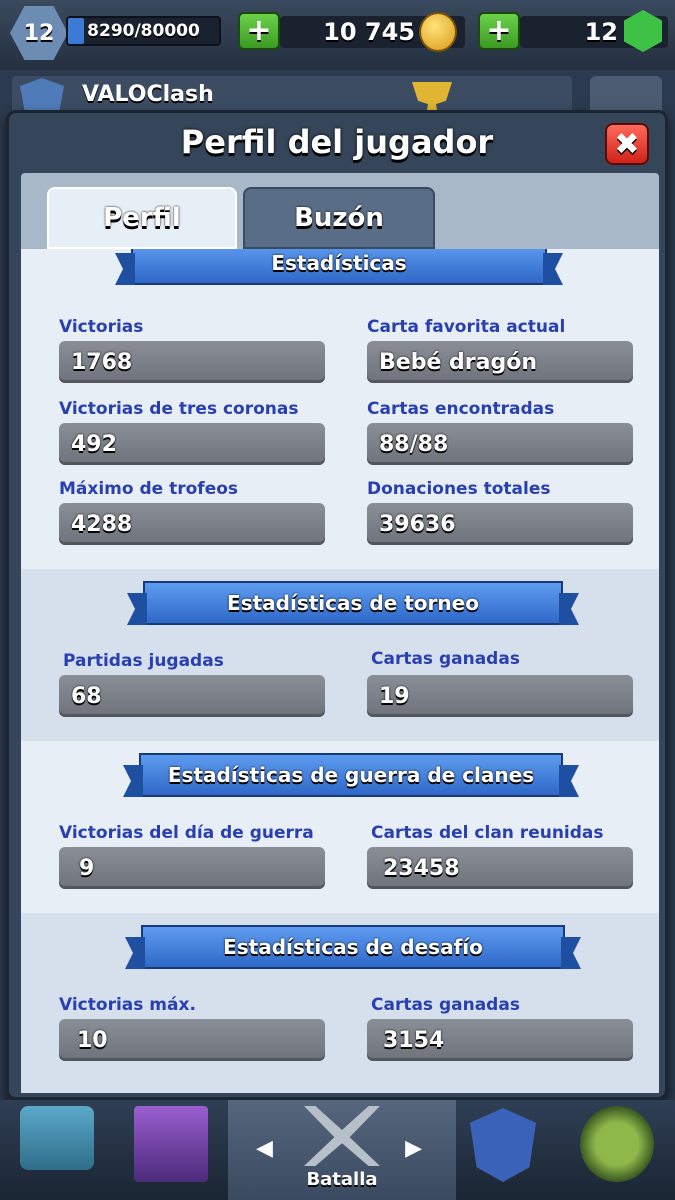  Describe the element at coordinates (339, 218) in the screenshot. I see `tab-inbox: Buzón` at that location.